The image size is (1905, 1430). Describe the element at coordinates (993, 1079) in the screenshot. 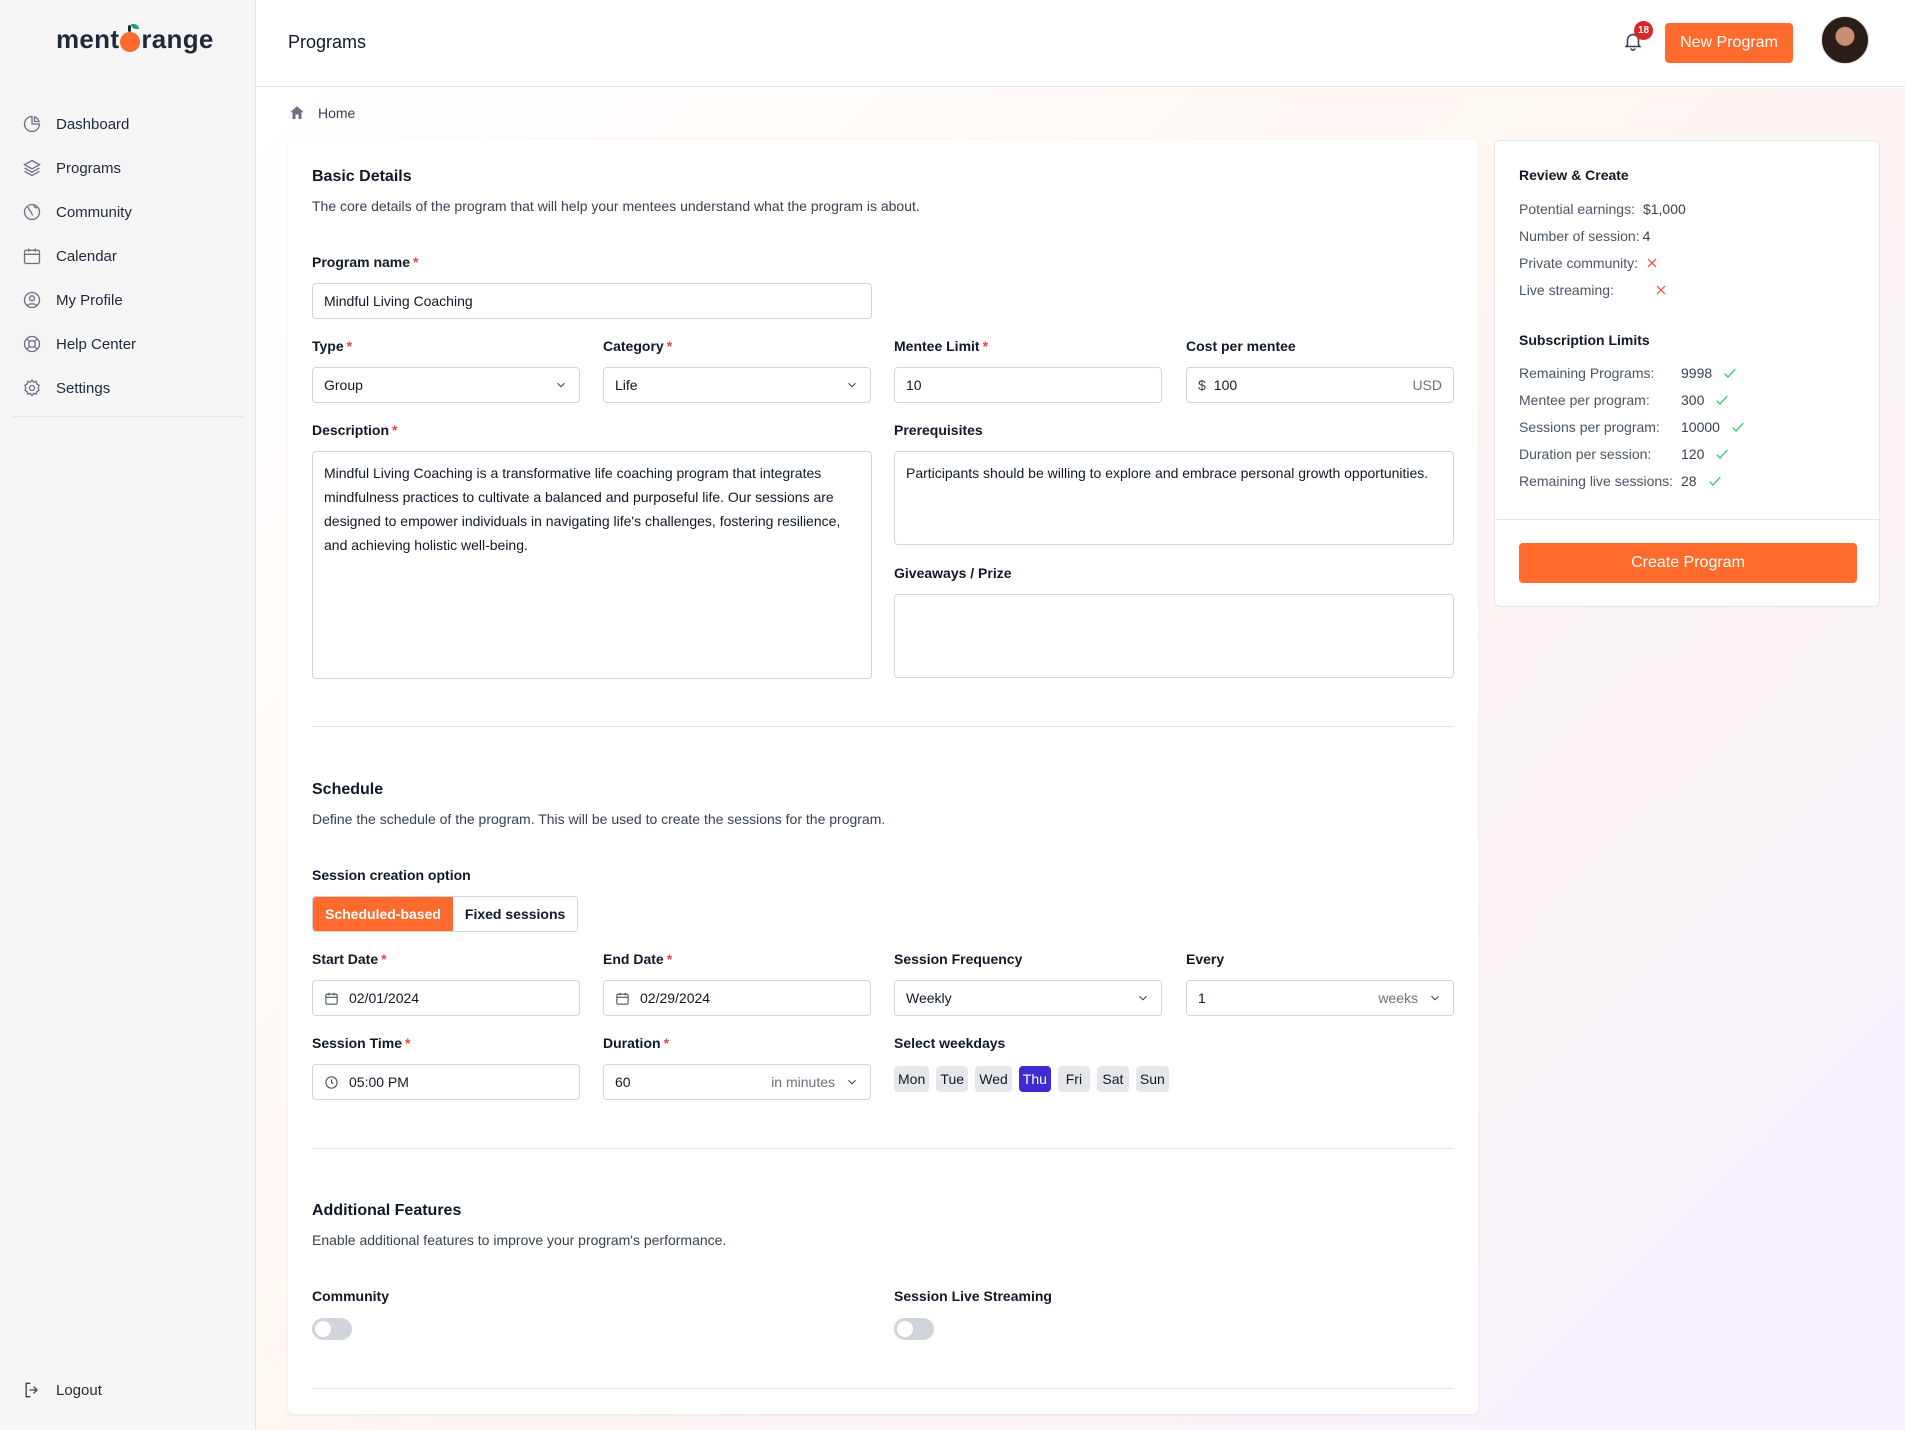

I see `weekday-wed: Wed` at that location.